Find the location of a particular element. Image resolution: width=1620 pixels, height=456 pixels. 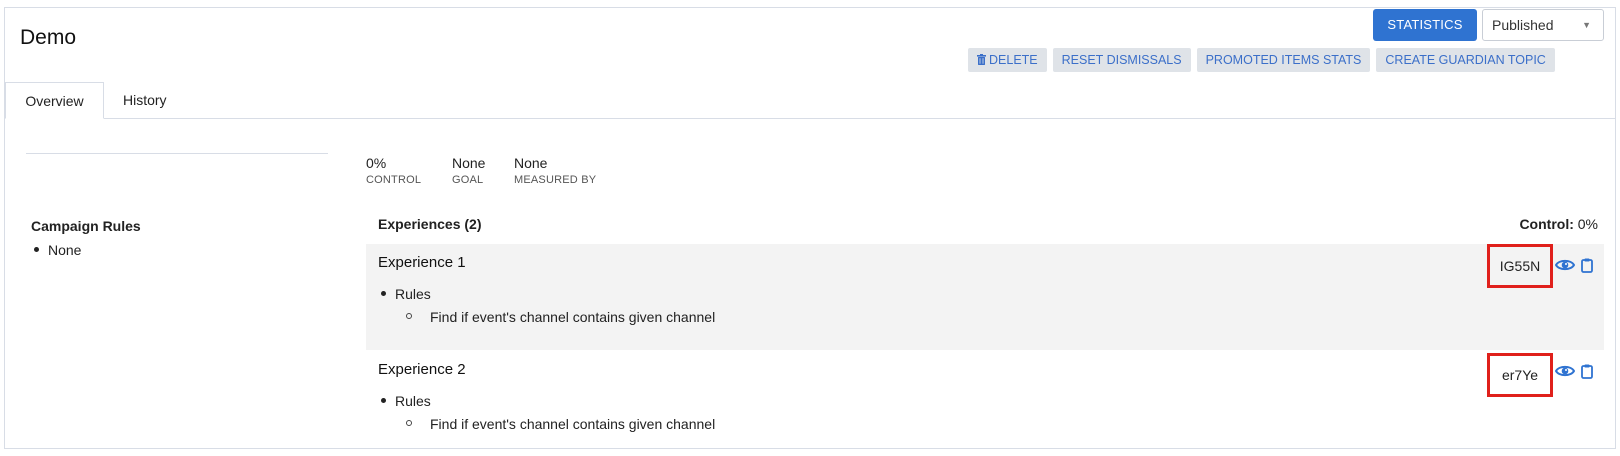

control-label: Control: is located at coordinates (1546, 224).